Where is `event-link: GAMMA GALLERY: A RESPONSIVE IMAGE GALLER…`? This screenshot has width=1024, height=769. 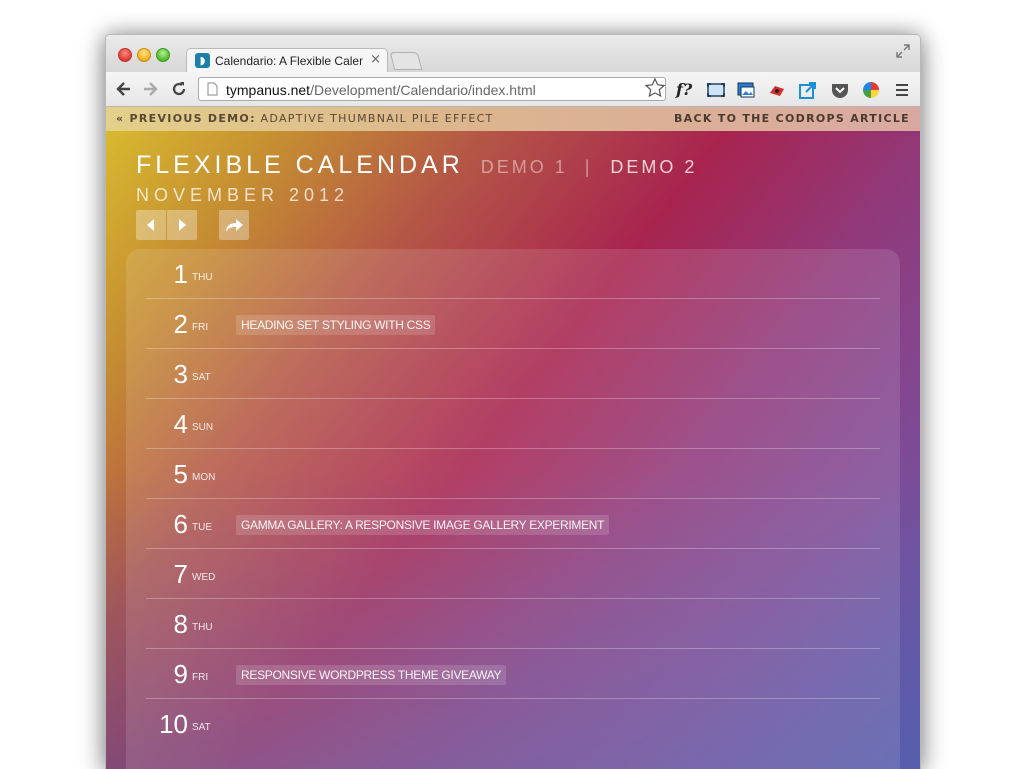 event-link: GAMMA GALLERY: A RESPONSIVE IMAGE GALLER… is located at coordinates (423, 525).